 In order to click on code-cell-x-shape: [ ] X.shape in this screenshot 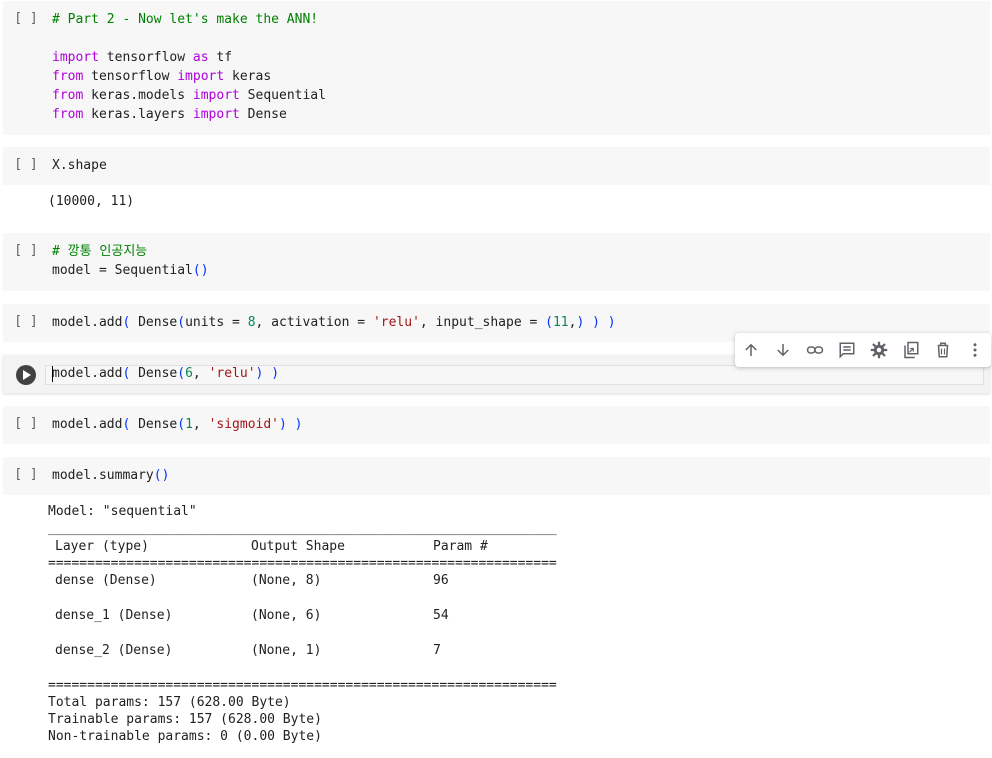, I will do `click(496, 166)`.